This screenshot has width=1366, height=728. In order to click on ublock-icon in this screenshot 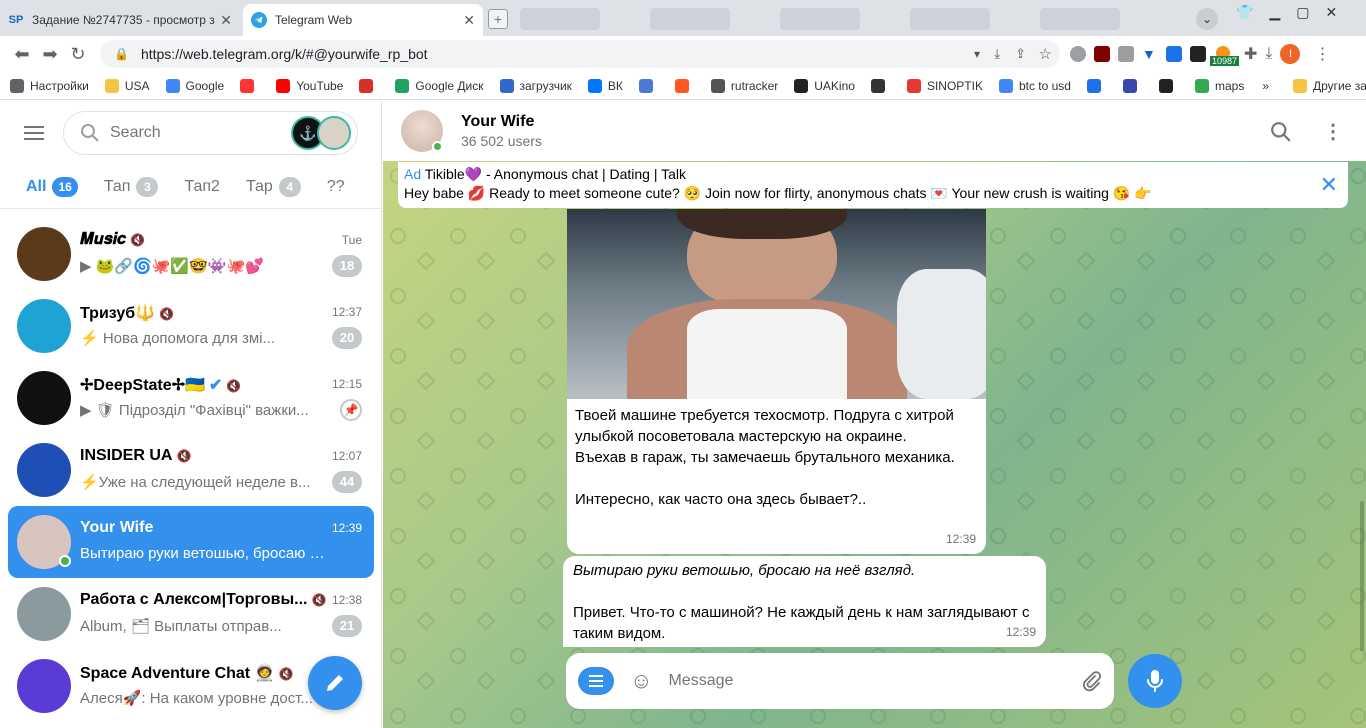, I will do `click(1102, 54)`.